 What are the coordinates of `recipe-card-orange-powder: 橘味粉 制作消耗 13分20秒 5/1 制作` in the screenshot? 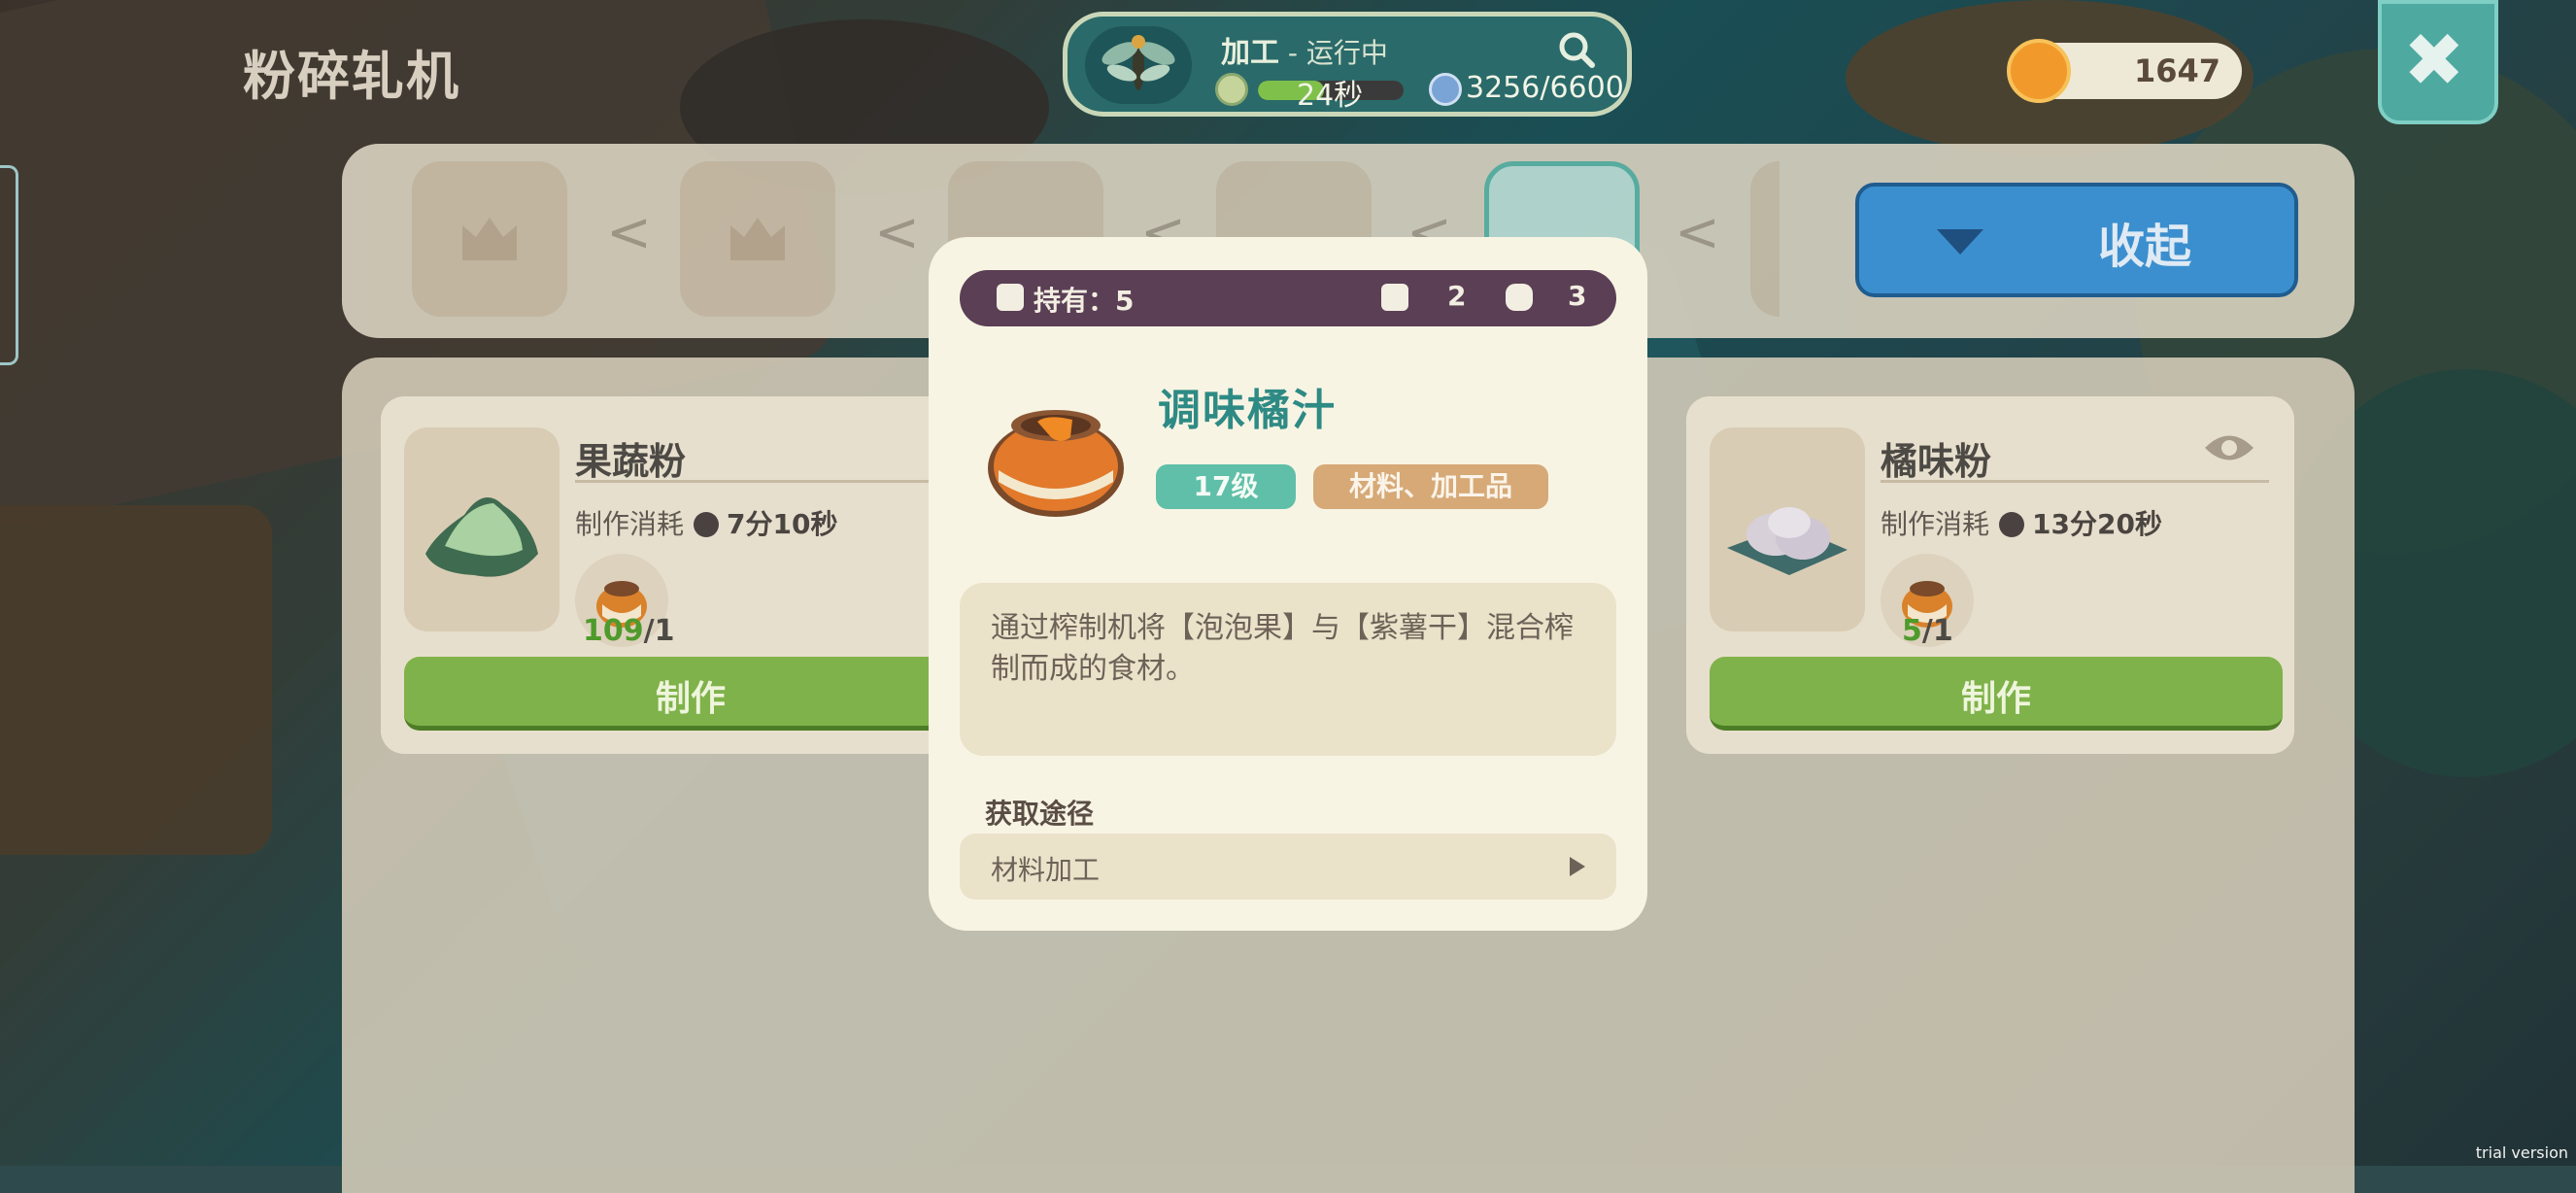 It's located at (1990, 575).